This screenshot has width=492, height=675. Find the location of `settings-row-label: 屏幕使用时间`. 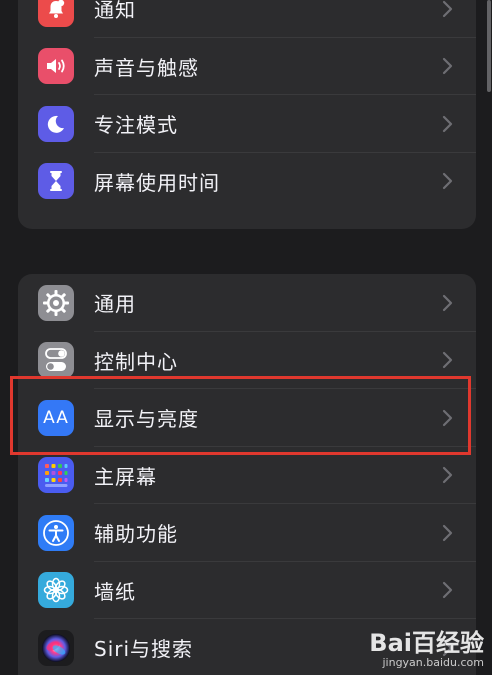

settings-row-label: 屏幕使用时间 is located at coordinates (157, 182).